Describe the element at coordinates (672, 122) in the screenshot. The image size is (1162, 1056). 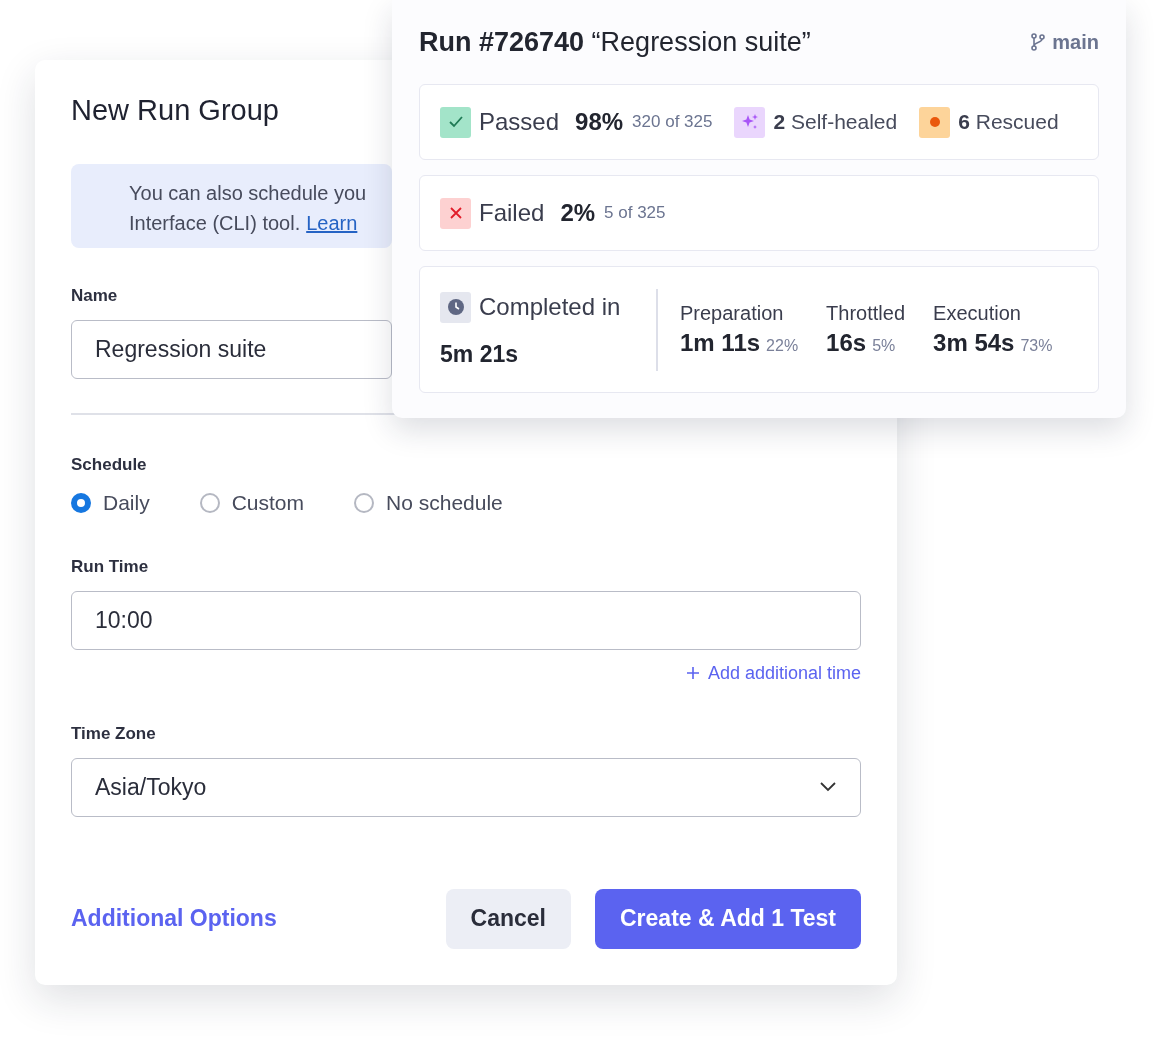
I see `count-text: 320 of 325` at that location.